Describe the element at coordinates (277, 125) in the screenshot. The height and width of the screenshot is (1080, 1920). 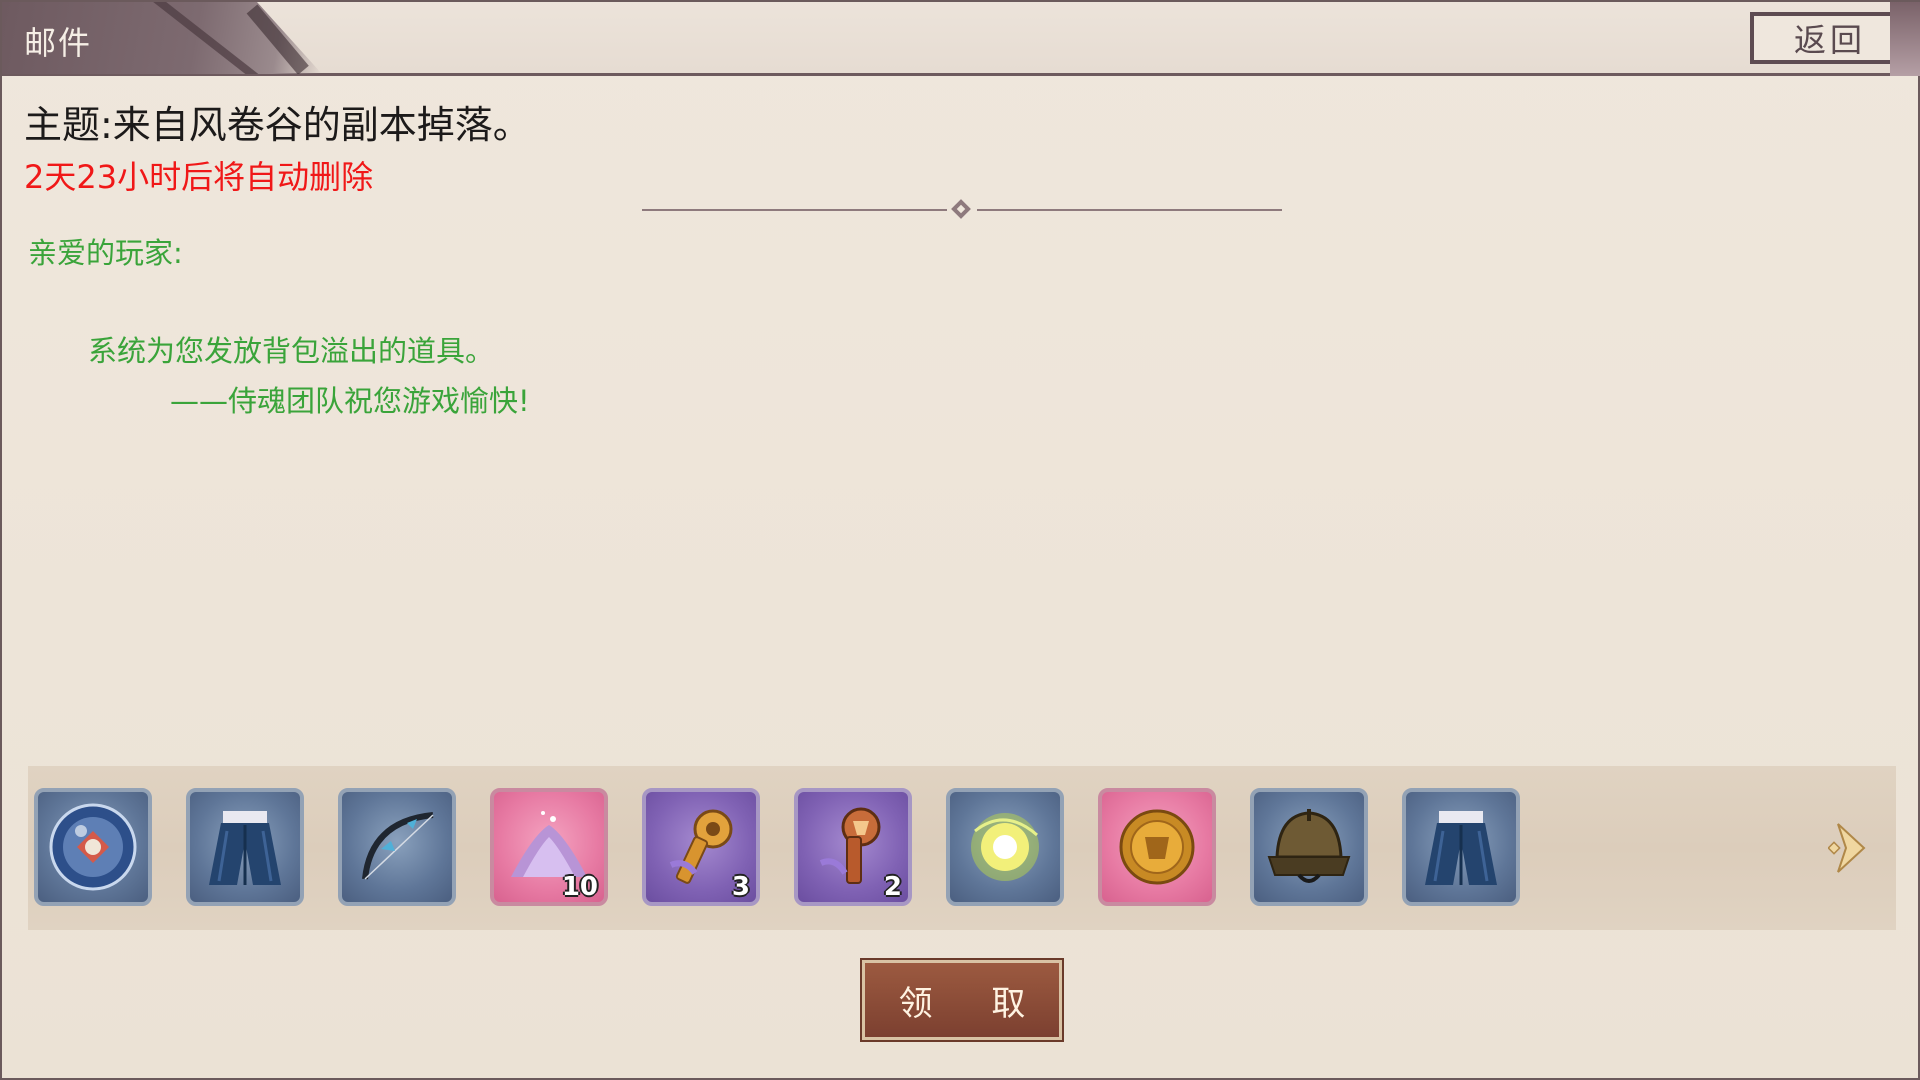
I see `mail-subject: 主题:来自风卷谷的副本掉落。` at that location.